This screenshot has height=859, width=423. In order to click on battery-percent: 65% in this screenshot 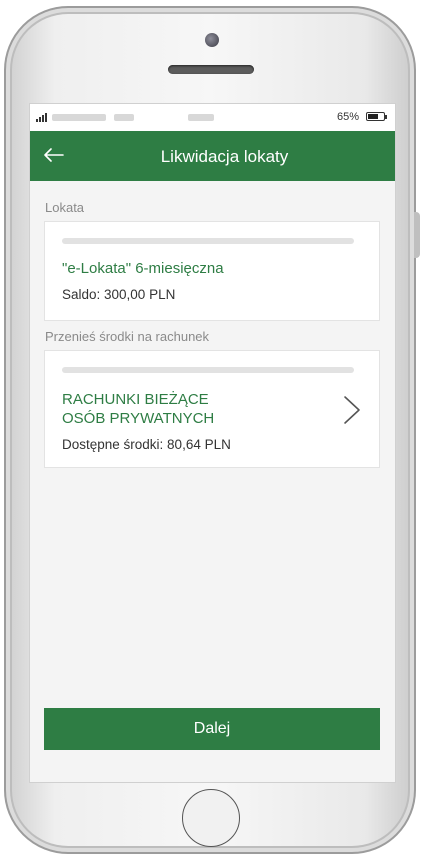, I will do `click(347, 117)`.